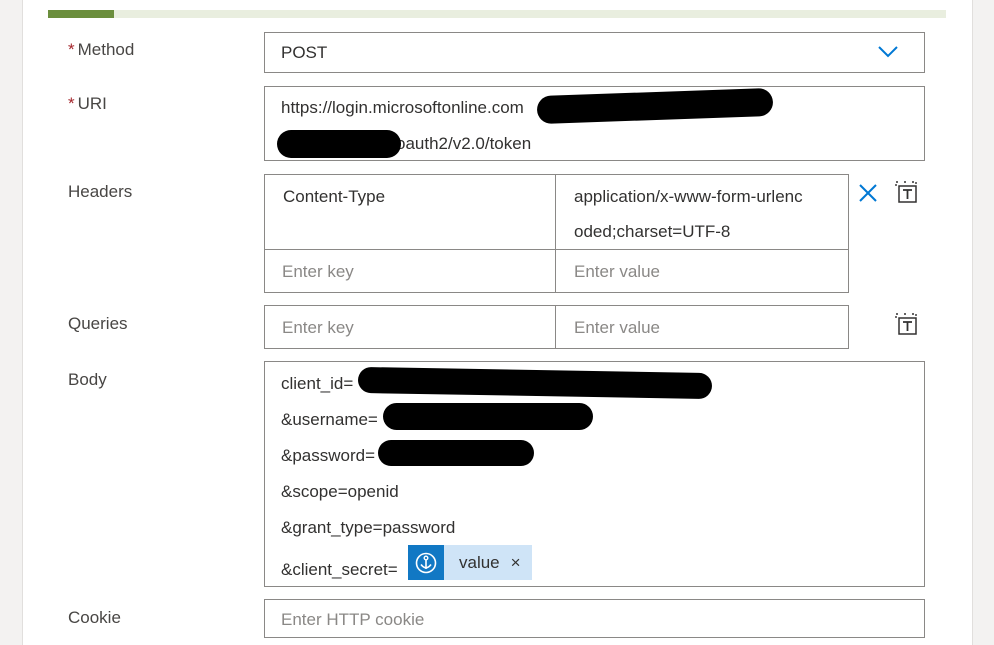  What do you see at coordinates (410, 212) in the screenshot?
I see `header-key-cell: Content-Type` at bounding box center [410, 212].